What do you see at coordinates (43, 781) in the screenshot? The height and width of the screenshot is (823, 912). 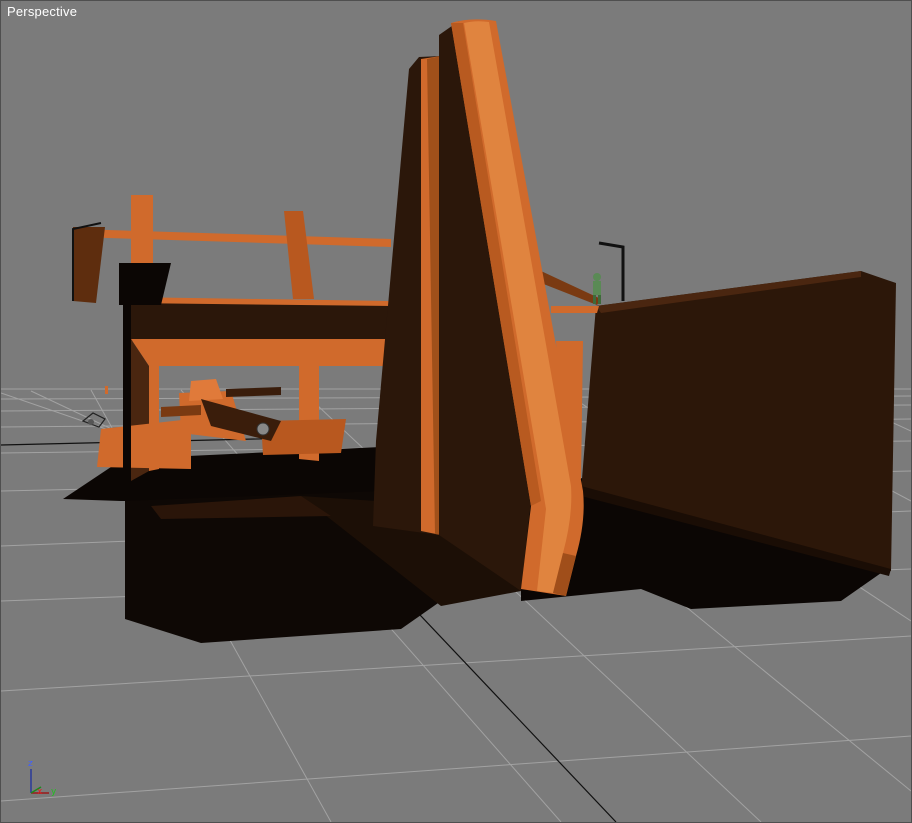 I see `axis-gizmo: z x y` at bounding box center [43, 781].